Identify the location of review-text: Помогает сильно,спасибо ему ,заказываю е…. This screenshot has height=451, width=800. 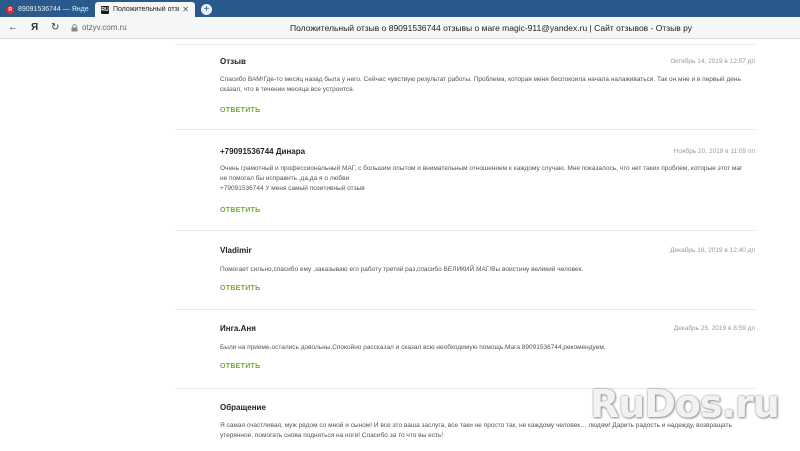
(402, 269).